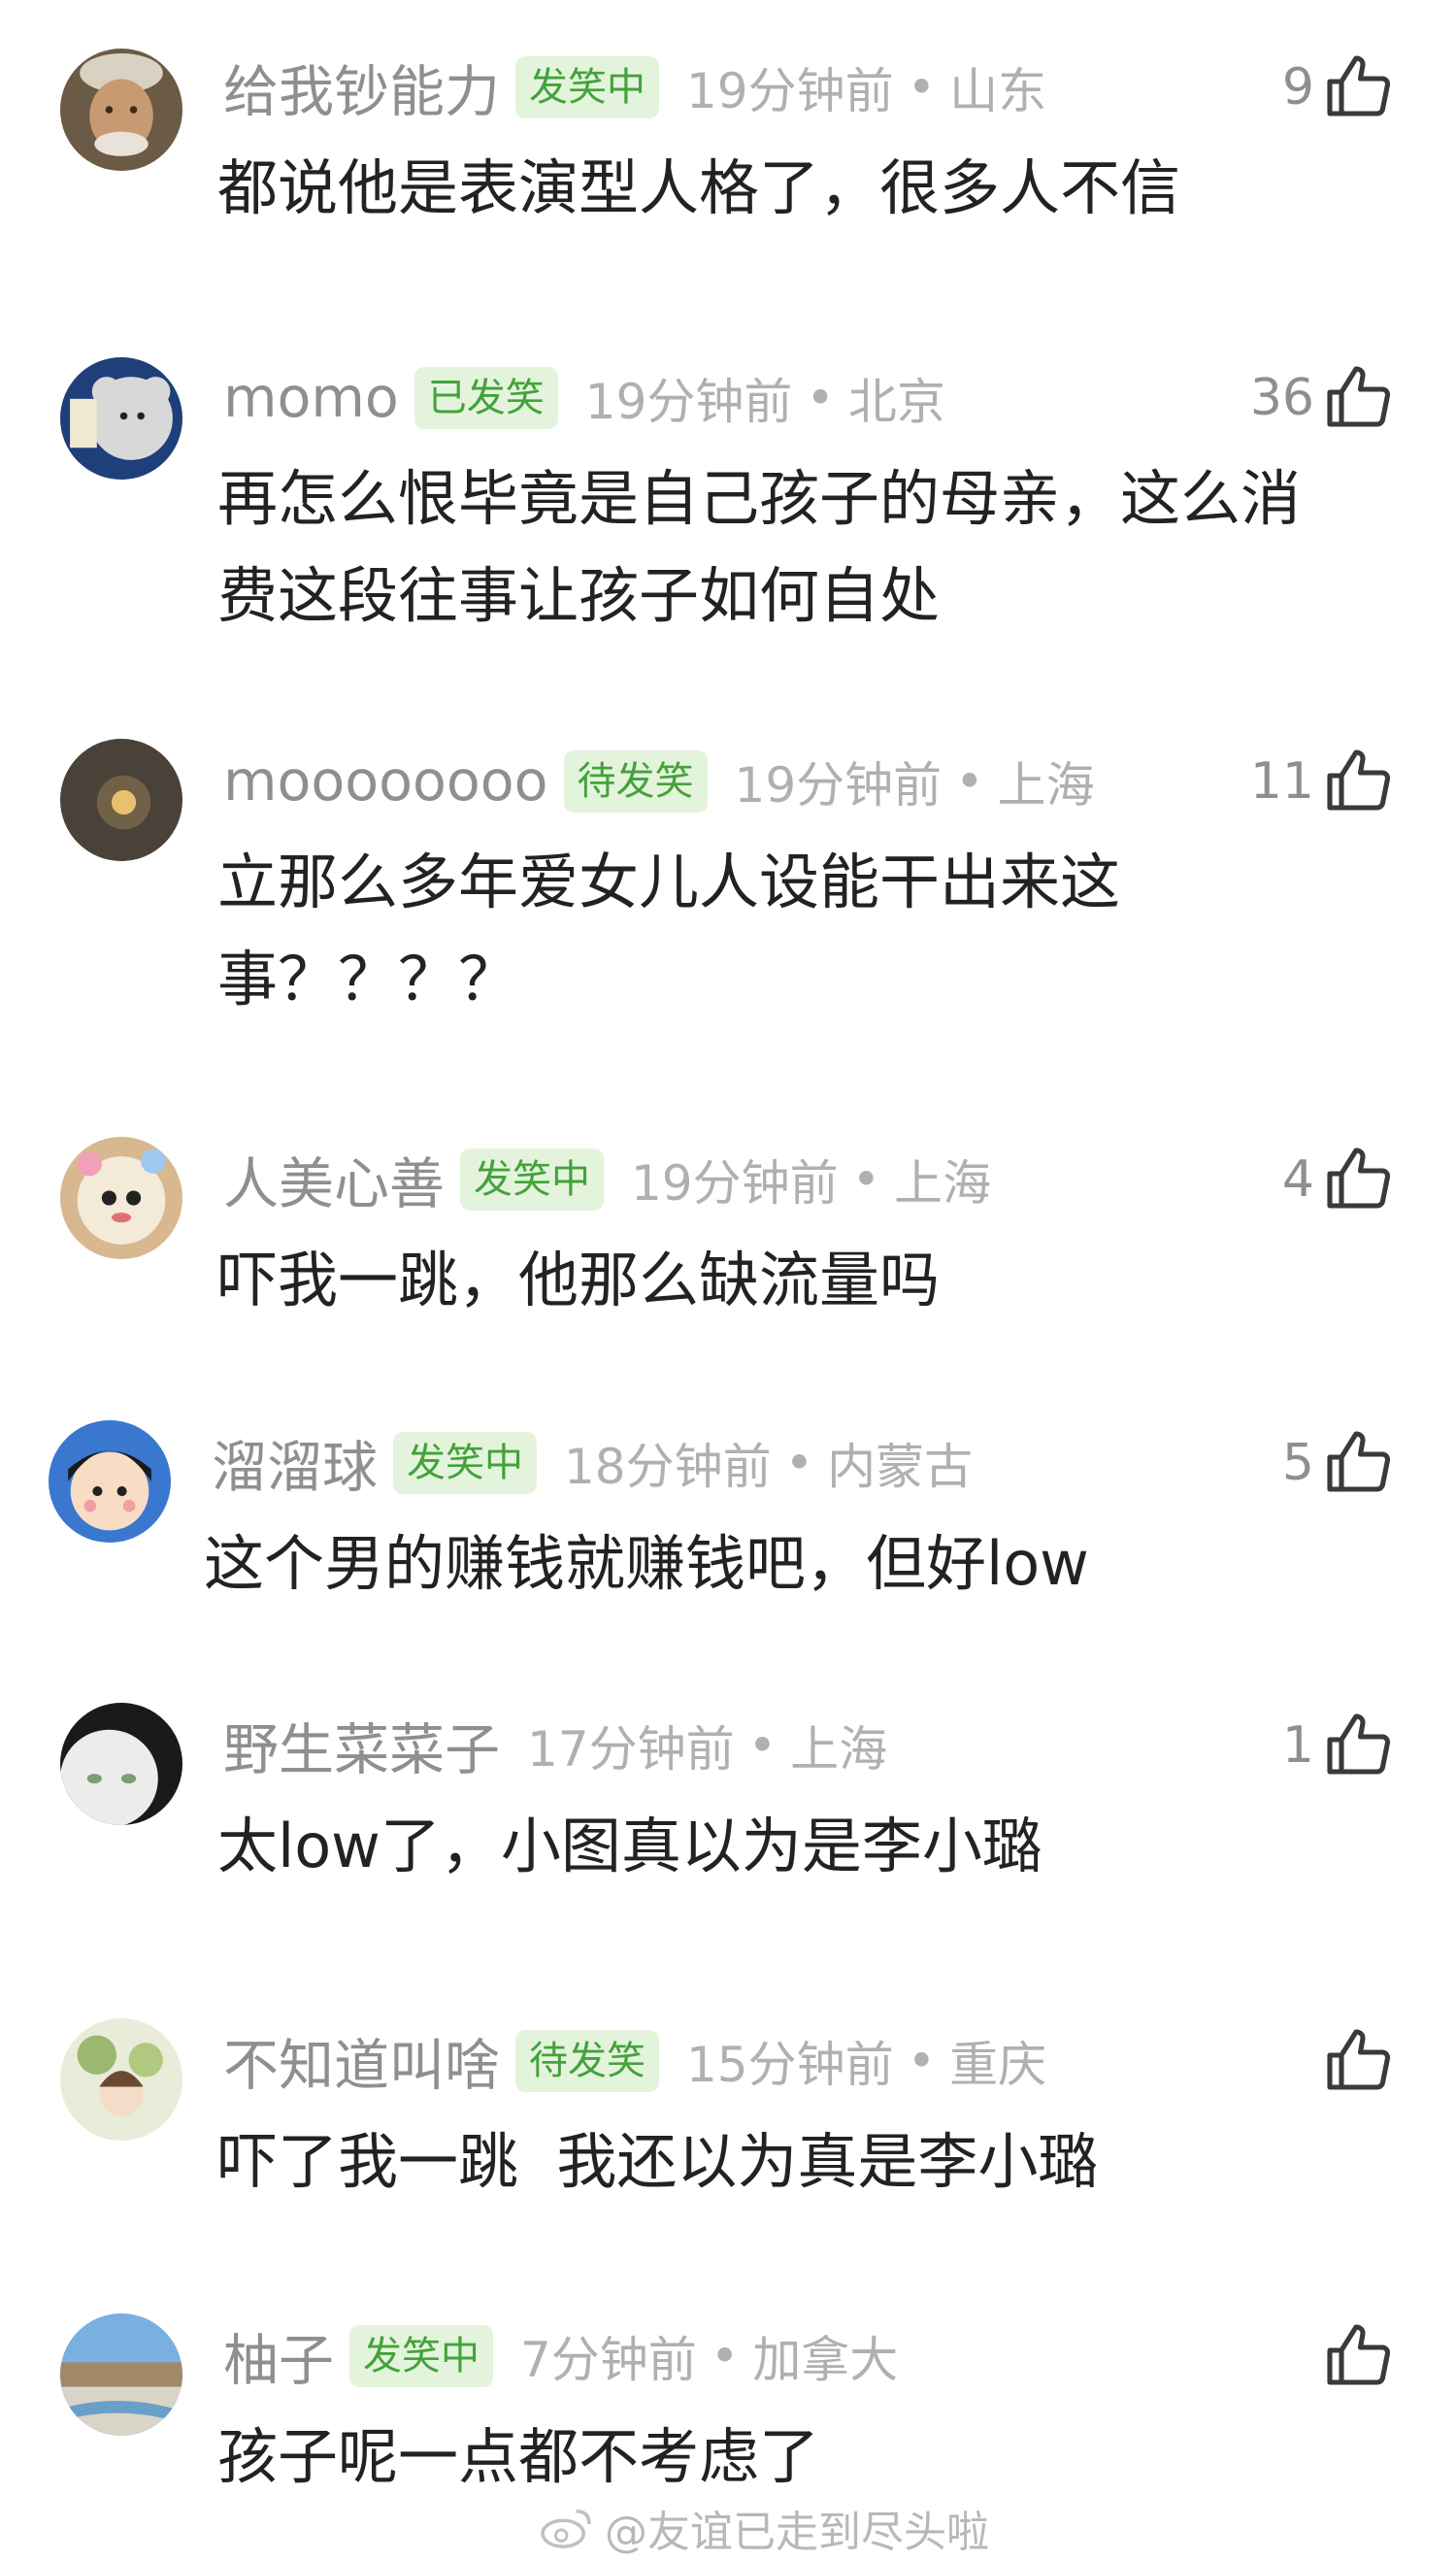 This screenshot has width=1456, height=2560. What do you see at coordinates (797, 2532) in the screenshot?
I see `watermark-text: @友谊已走到尽头啦` at bounding box center [797, 2532].